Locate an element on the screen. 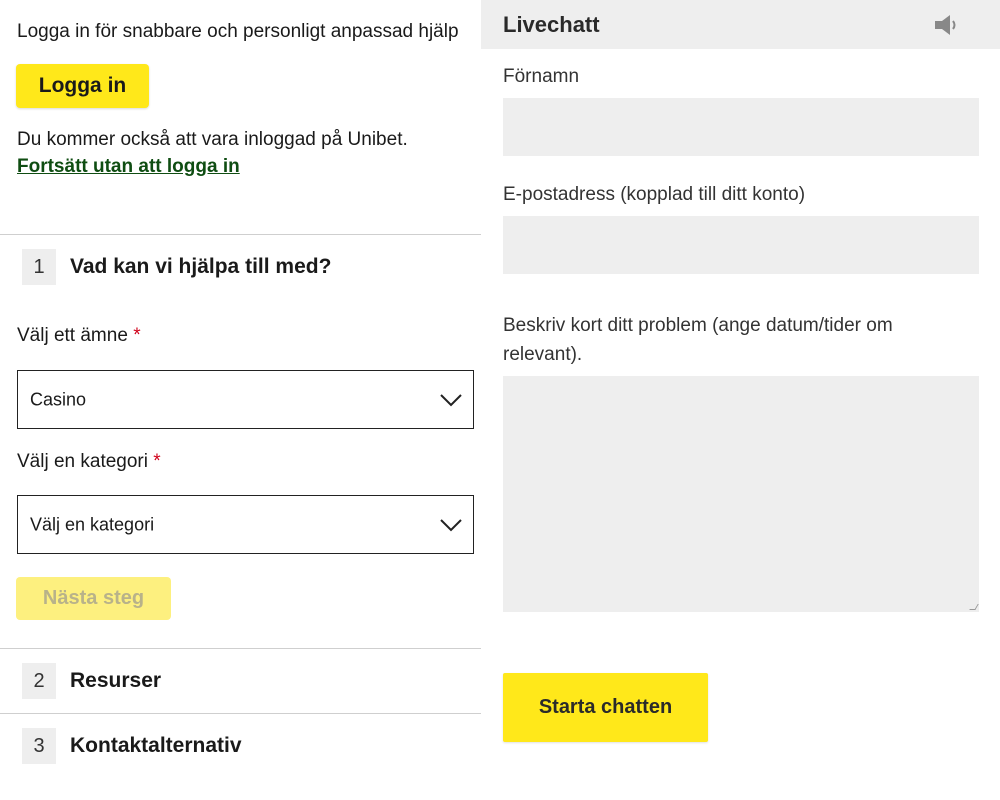  resize-handle-icon is located at coordinates (974, 607).